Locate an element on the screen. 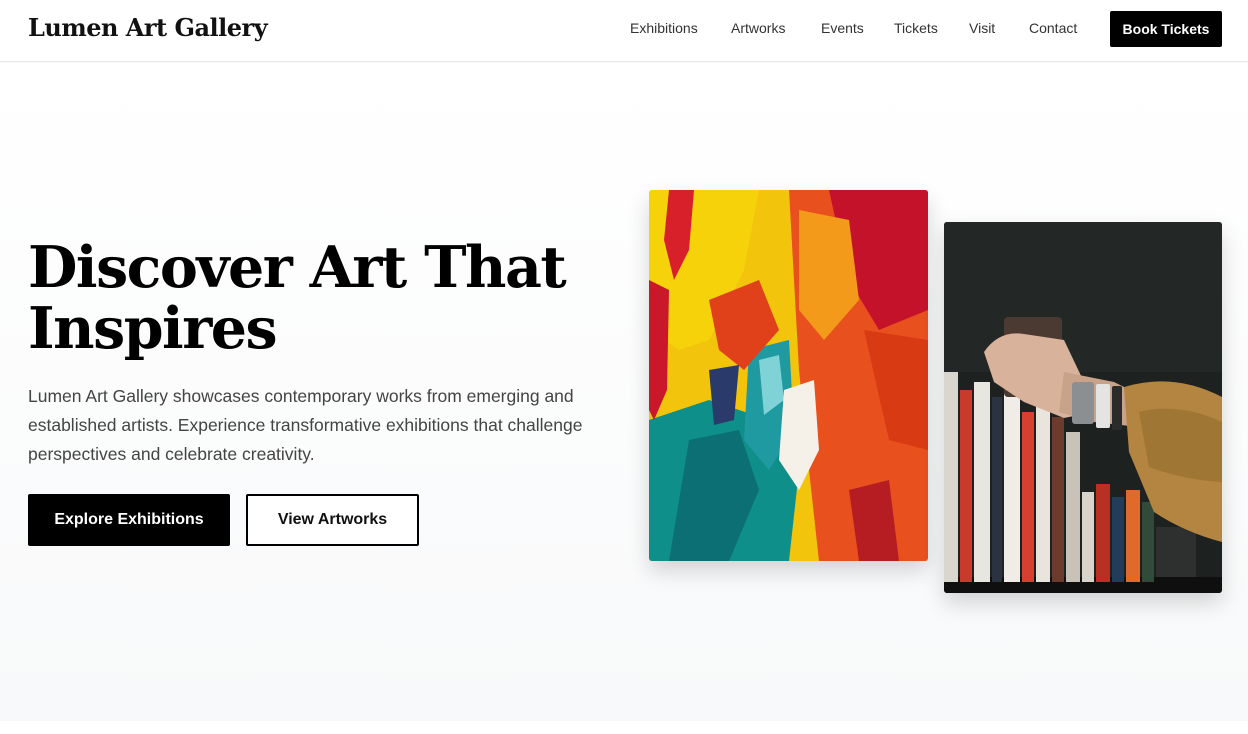 Image resolution: width=1248 pixels, height=734 pixels. nav-visit: Visit is located at coordinates (982, 28).